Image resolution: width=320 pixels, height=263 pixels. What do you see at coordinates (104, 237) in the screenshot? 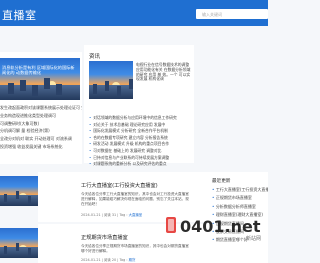
I see `article-title: 正规期货市场直播室` at bounding box center [104, 237].